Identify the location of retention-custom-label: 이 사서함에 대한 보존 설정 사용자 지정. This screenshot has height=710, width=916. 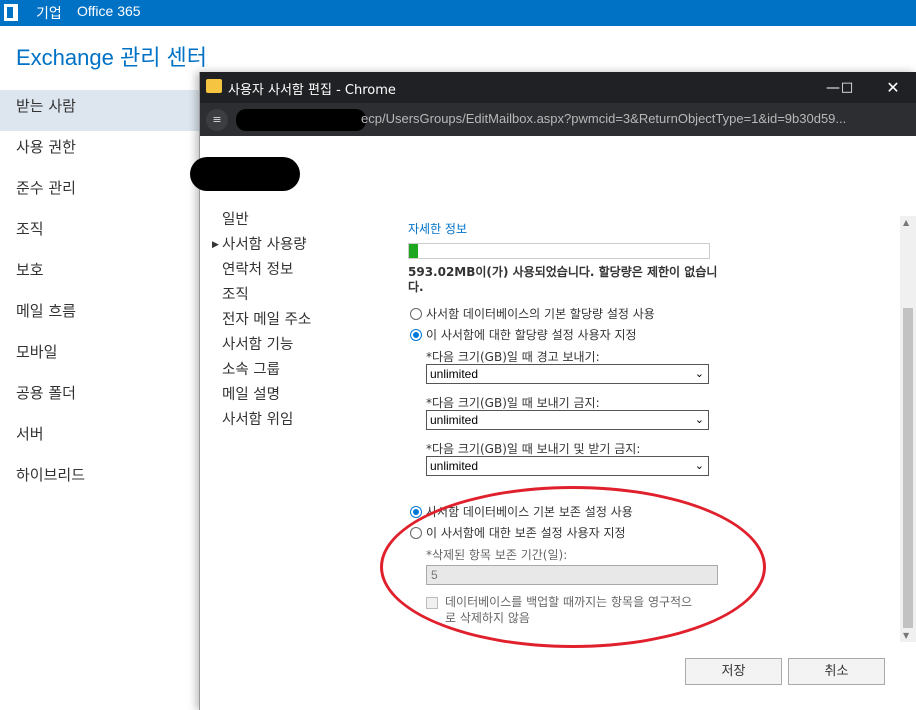
(526, 533).